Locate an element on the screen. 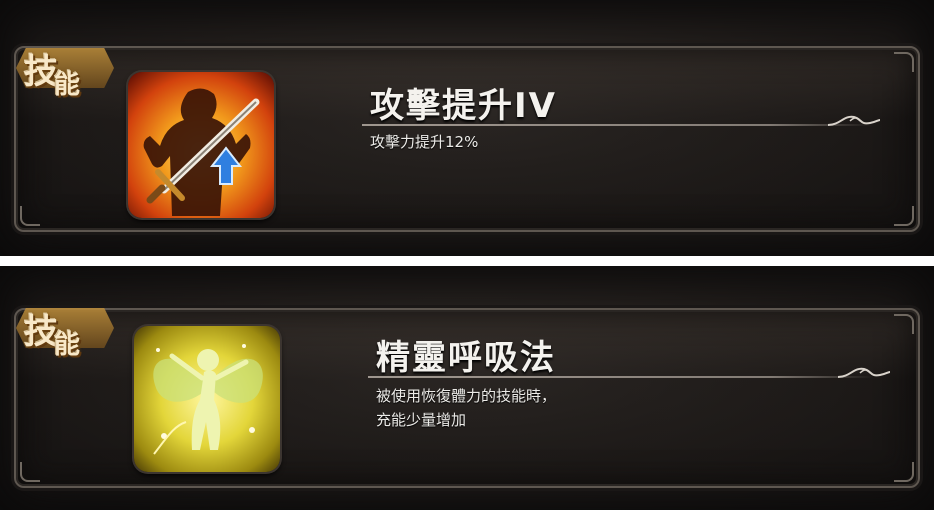 This screenshot has height=510, width=934. skill-description: 被使用恢復體力的技能時， 充能少量增加 is located at coordinates (466, 408).